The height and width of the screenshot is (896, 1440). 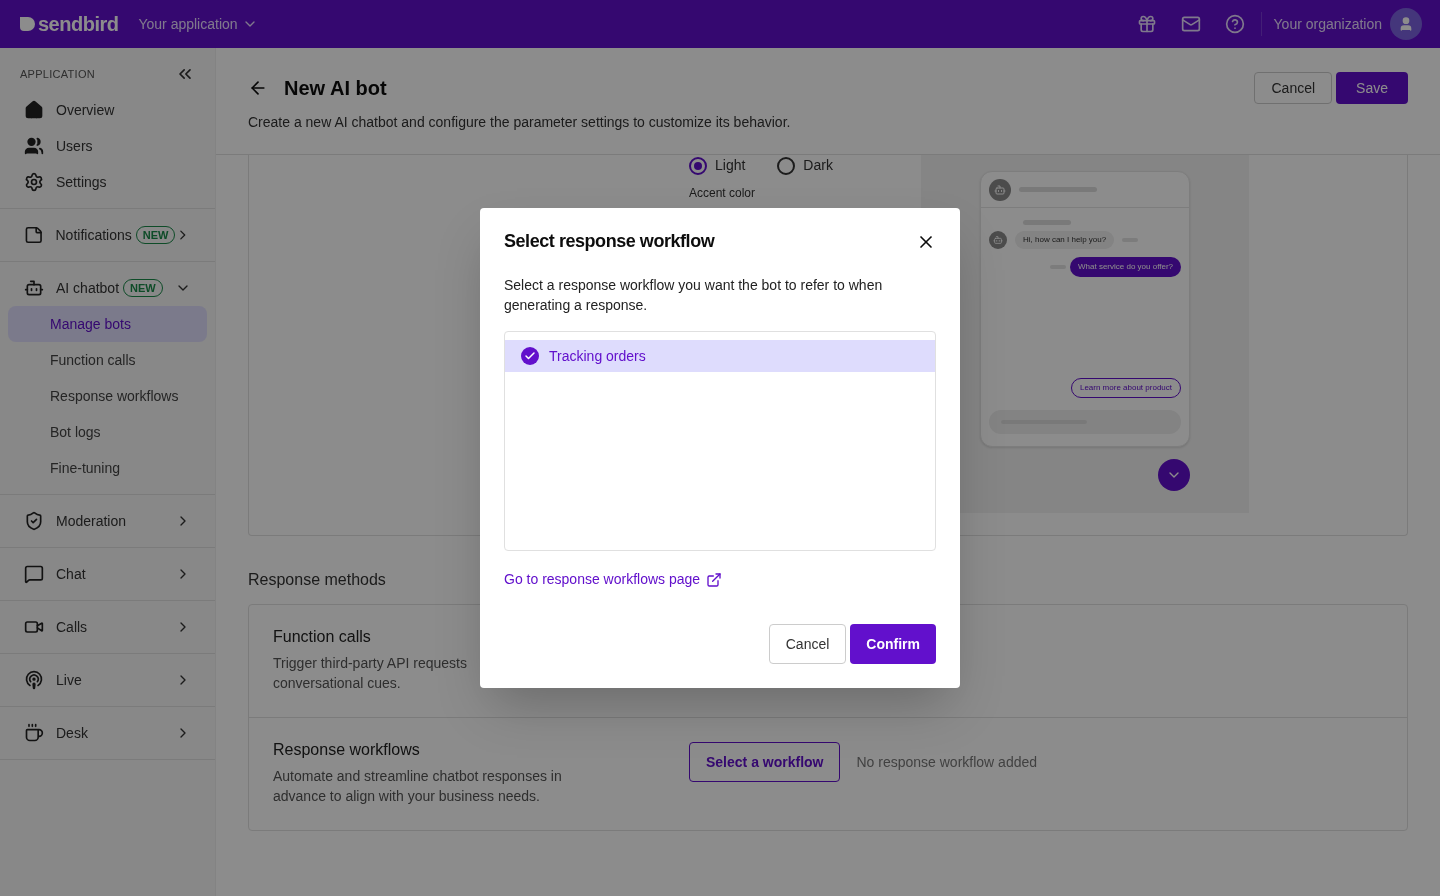 I want to click on confirm-button: Confirm, so click(x=893, y=644).